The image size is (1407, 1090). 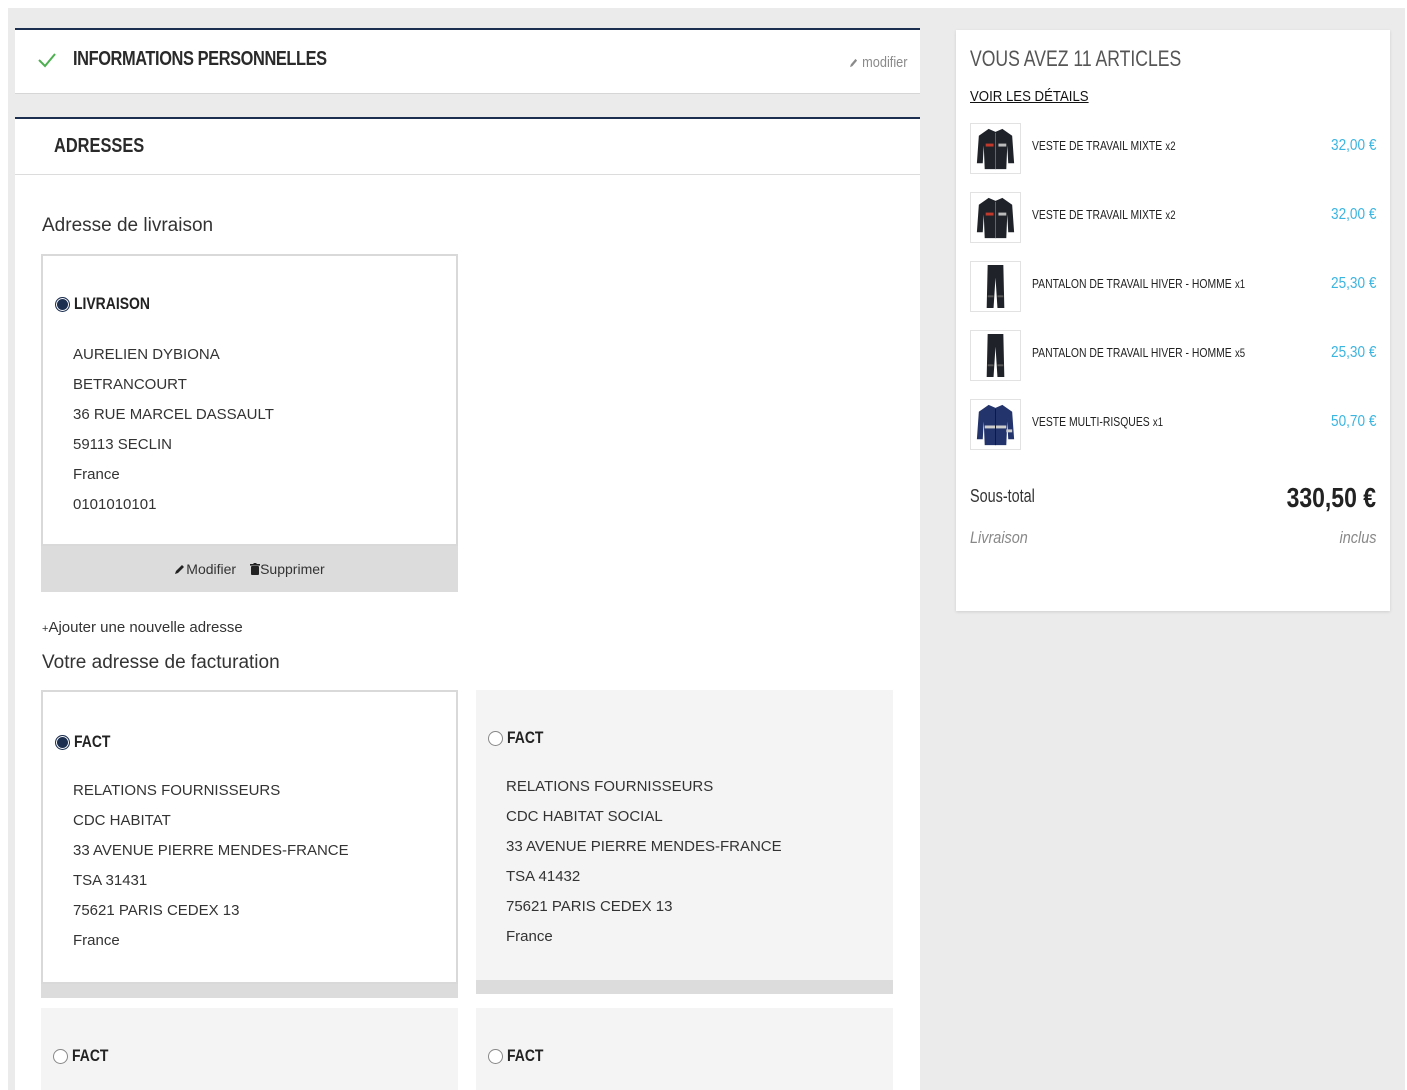 What do you see at coordinates (200, 59) in the screenshot?
I see `step-title: INFORMATIONS PERSONNELLES` at bounding box center [200, 59].